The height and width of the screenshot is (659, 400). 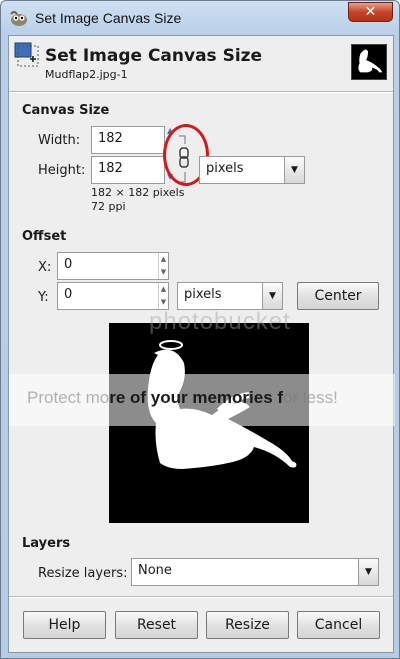 What do you see at coordinates (163, 296) in the screenshot?
I see `offset-y-spinner: ▲ ▼` at bounding box center [163, 296].